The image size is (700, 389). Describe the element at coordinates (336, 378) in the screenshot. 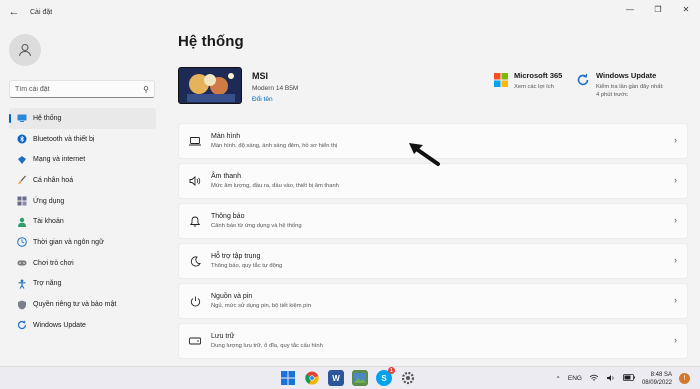

I see `word-icon: W` at that location.